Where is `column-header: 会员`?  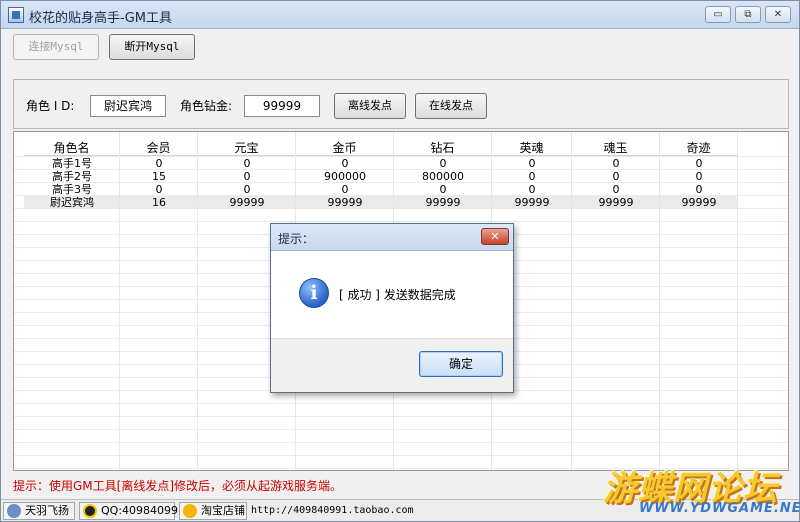 column-header: 会员 is located at coordinates (159, 148).